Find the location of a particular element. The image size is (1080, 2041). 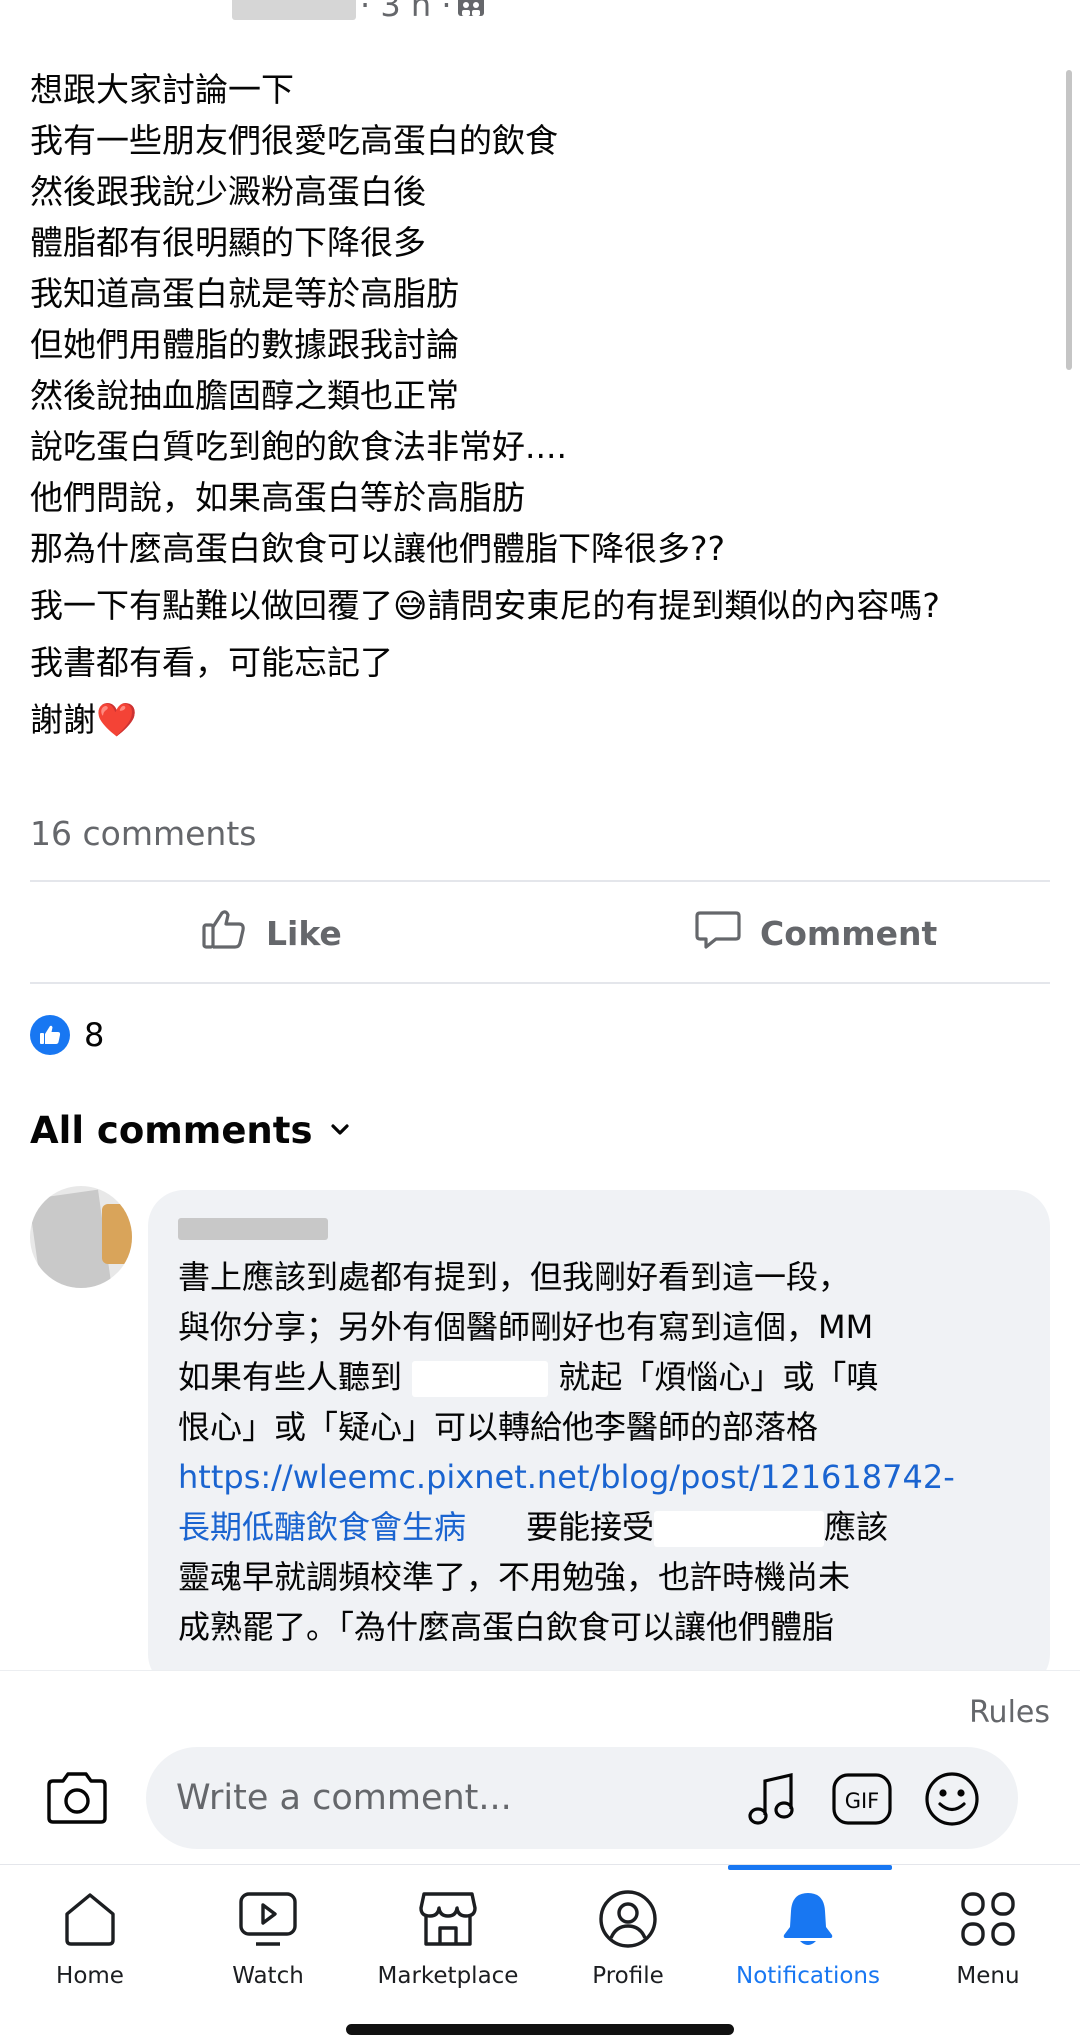

profile-icon is located at coordinates (628, 1919).